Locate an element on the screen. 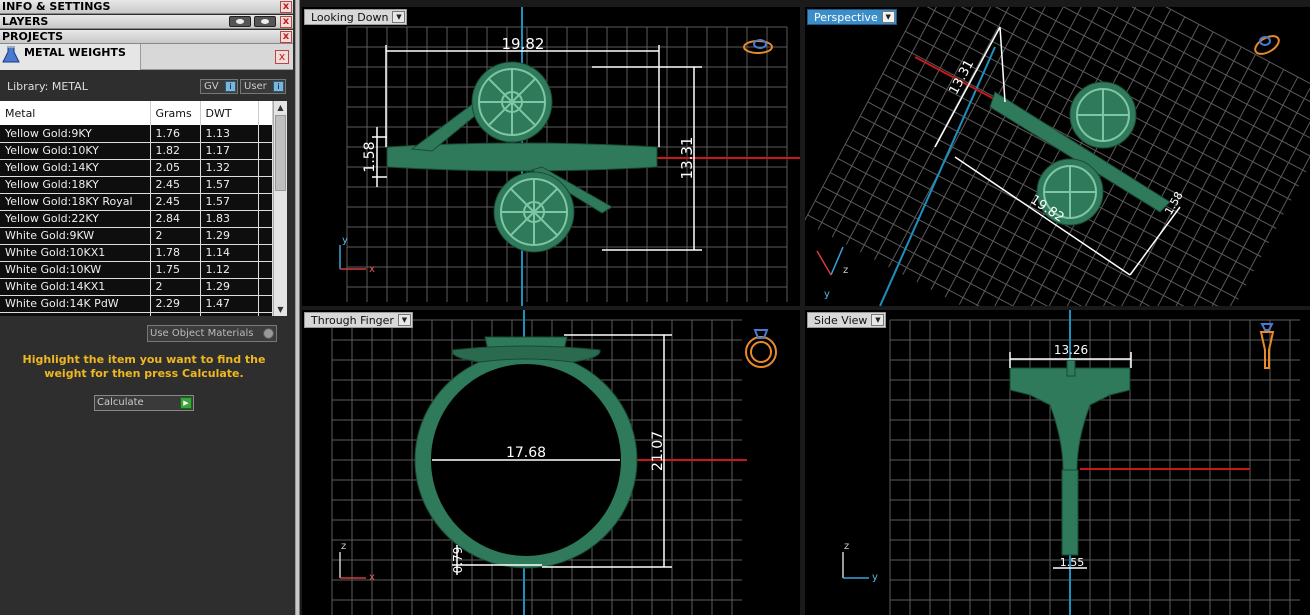  table-row: Yellow Gold:9KY 1.76 1.13 is located at coordinates (136, 134).